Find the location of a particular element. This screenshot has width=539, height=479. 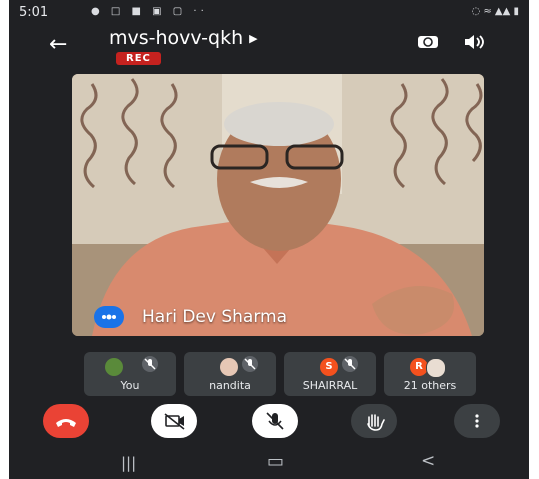

switch-camera-icon is located at coordinates (428, 42).